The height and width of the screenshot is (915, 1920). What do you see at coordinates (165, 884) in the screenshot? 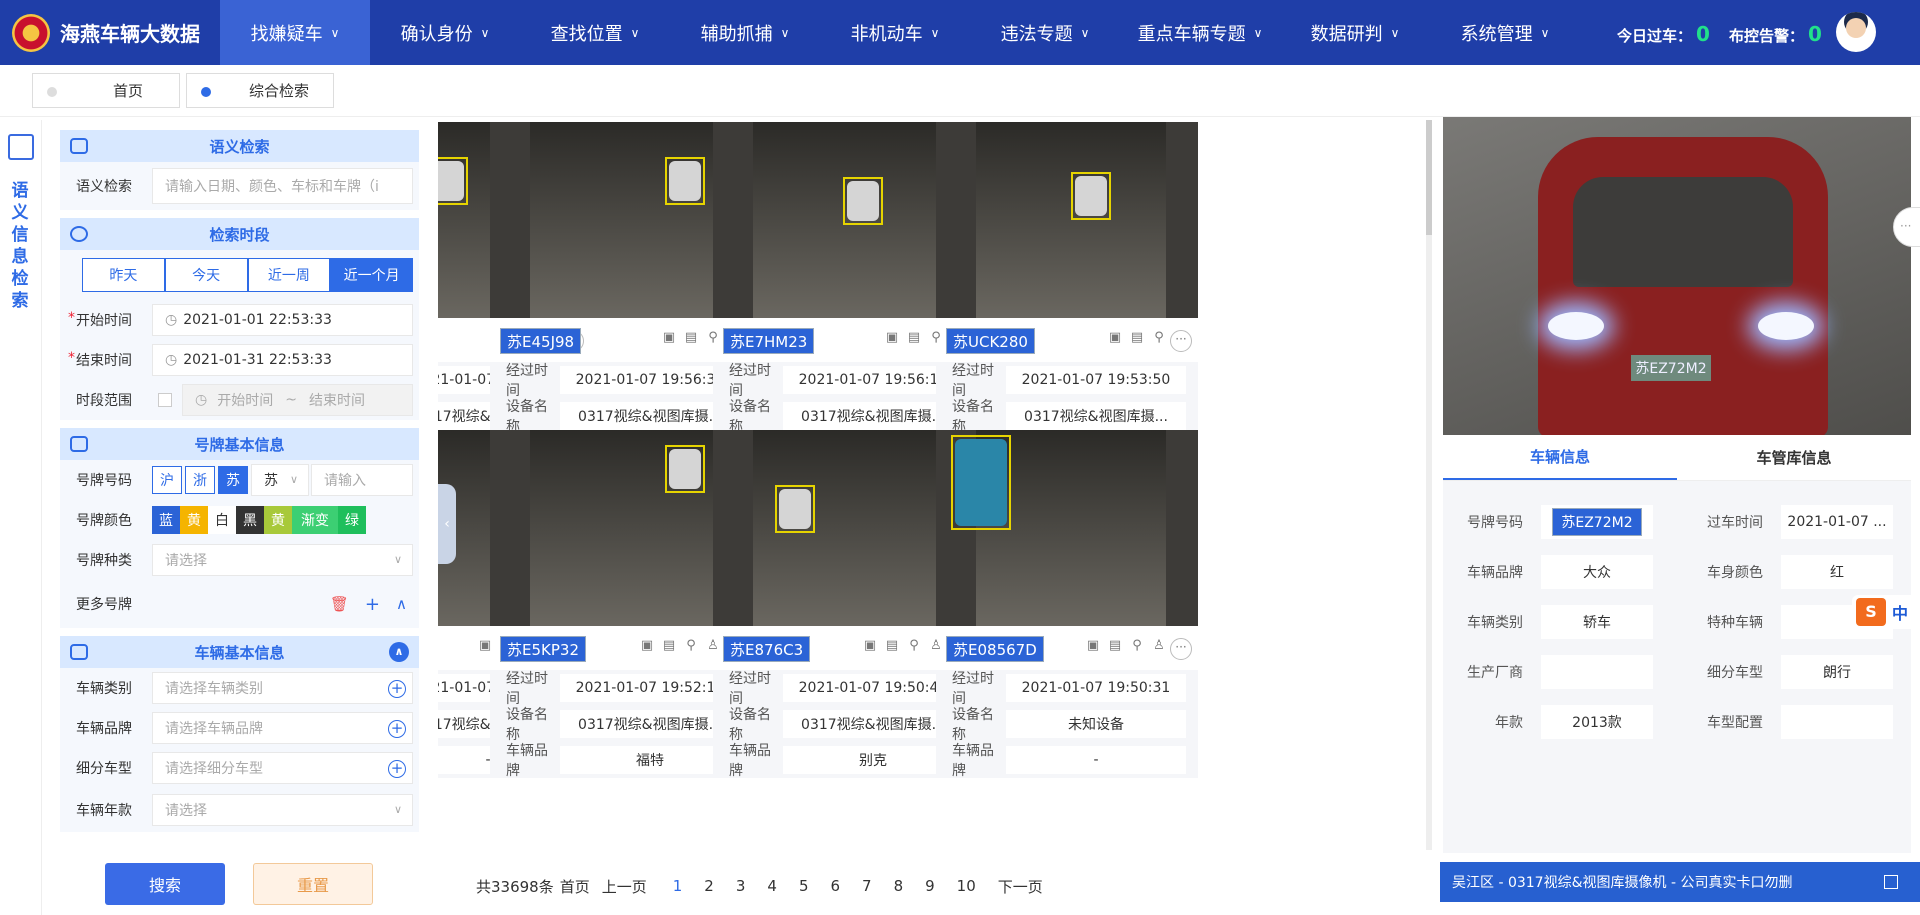
I see `search-button: 搜索` at bounding box center [165, 884].